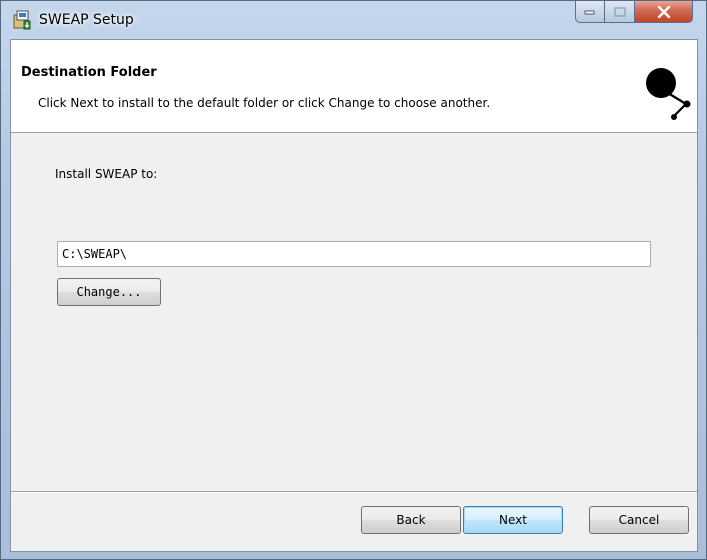 The image size is (707, 560). Describe the element at coordinates (639, 520) in the screenshot. I see `cancel-button: Cancel` at that location.